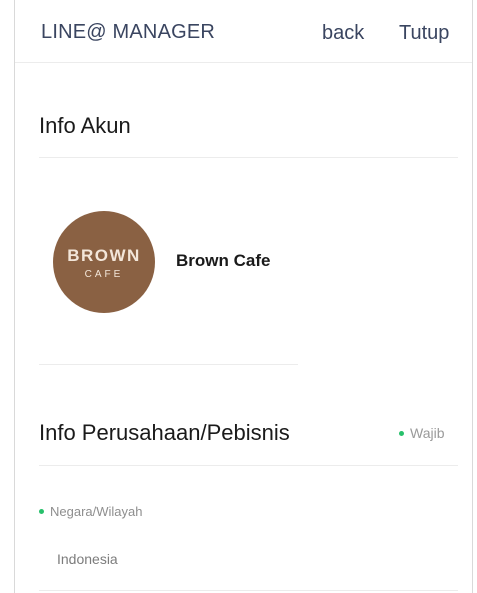 The height and width of the screenshot is (593, 477). I want to click on close-button: Tutup, so click(424, 33).